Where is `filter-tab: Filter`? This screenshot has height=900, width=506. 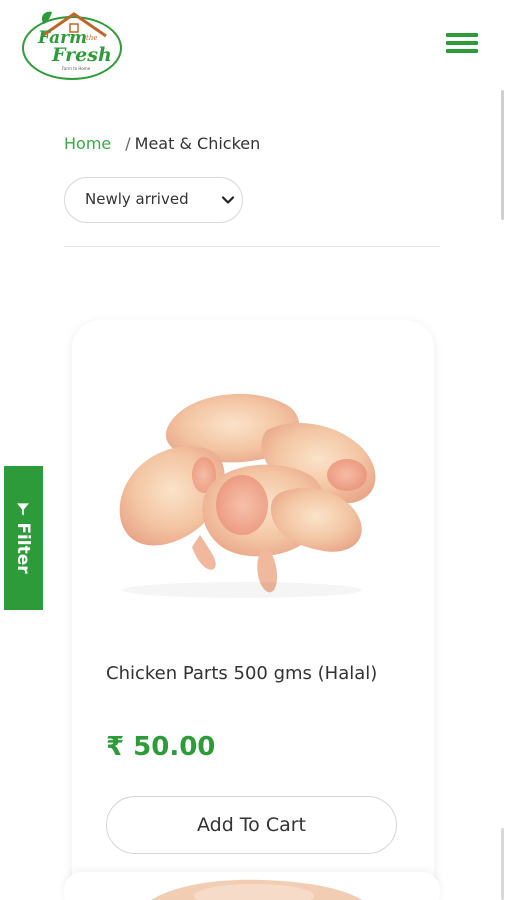
filter-tab: Filter is located at coordinates (23, 538).